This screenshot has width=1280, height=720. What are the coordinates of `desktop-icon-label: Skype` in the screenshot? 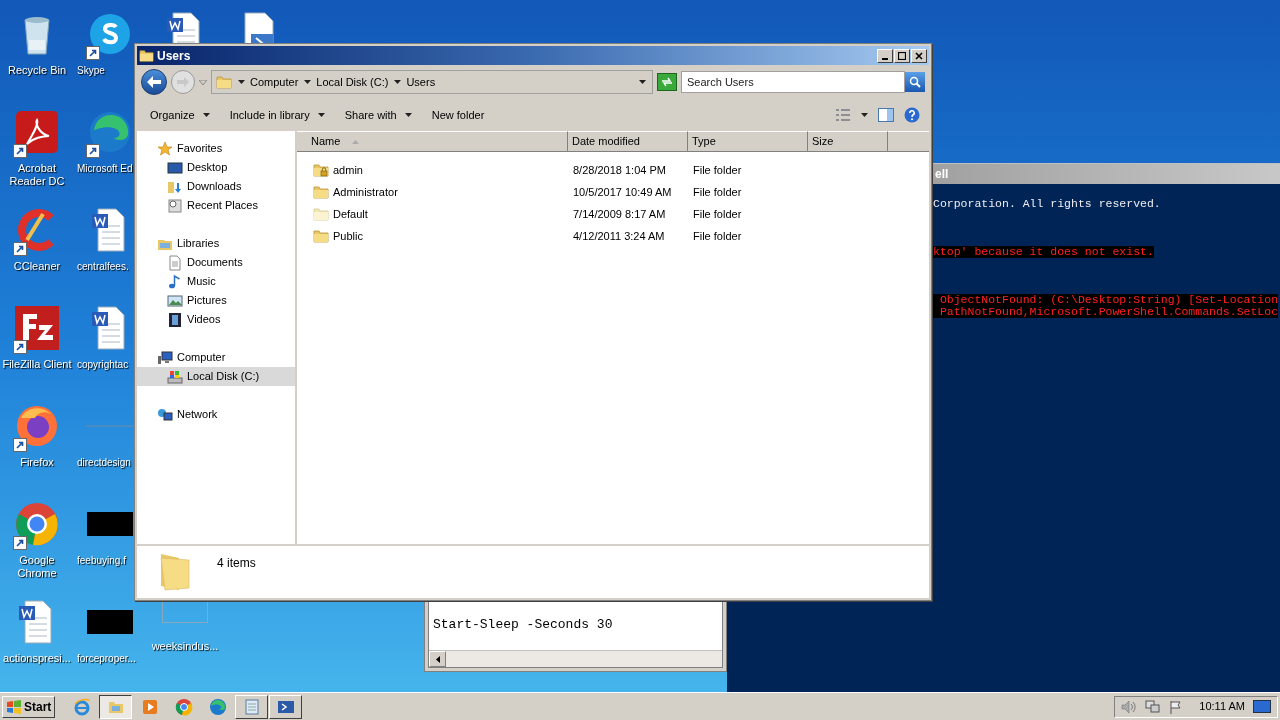 It's located at (91, 70).